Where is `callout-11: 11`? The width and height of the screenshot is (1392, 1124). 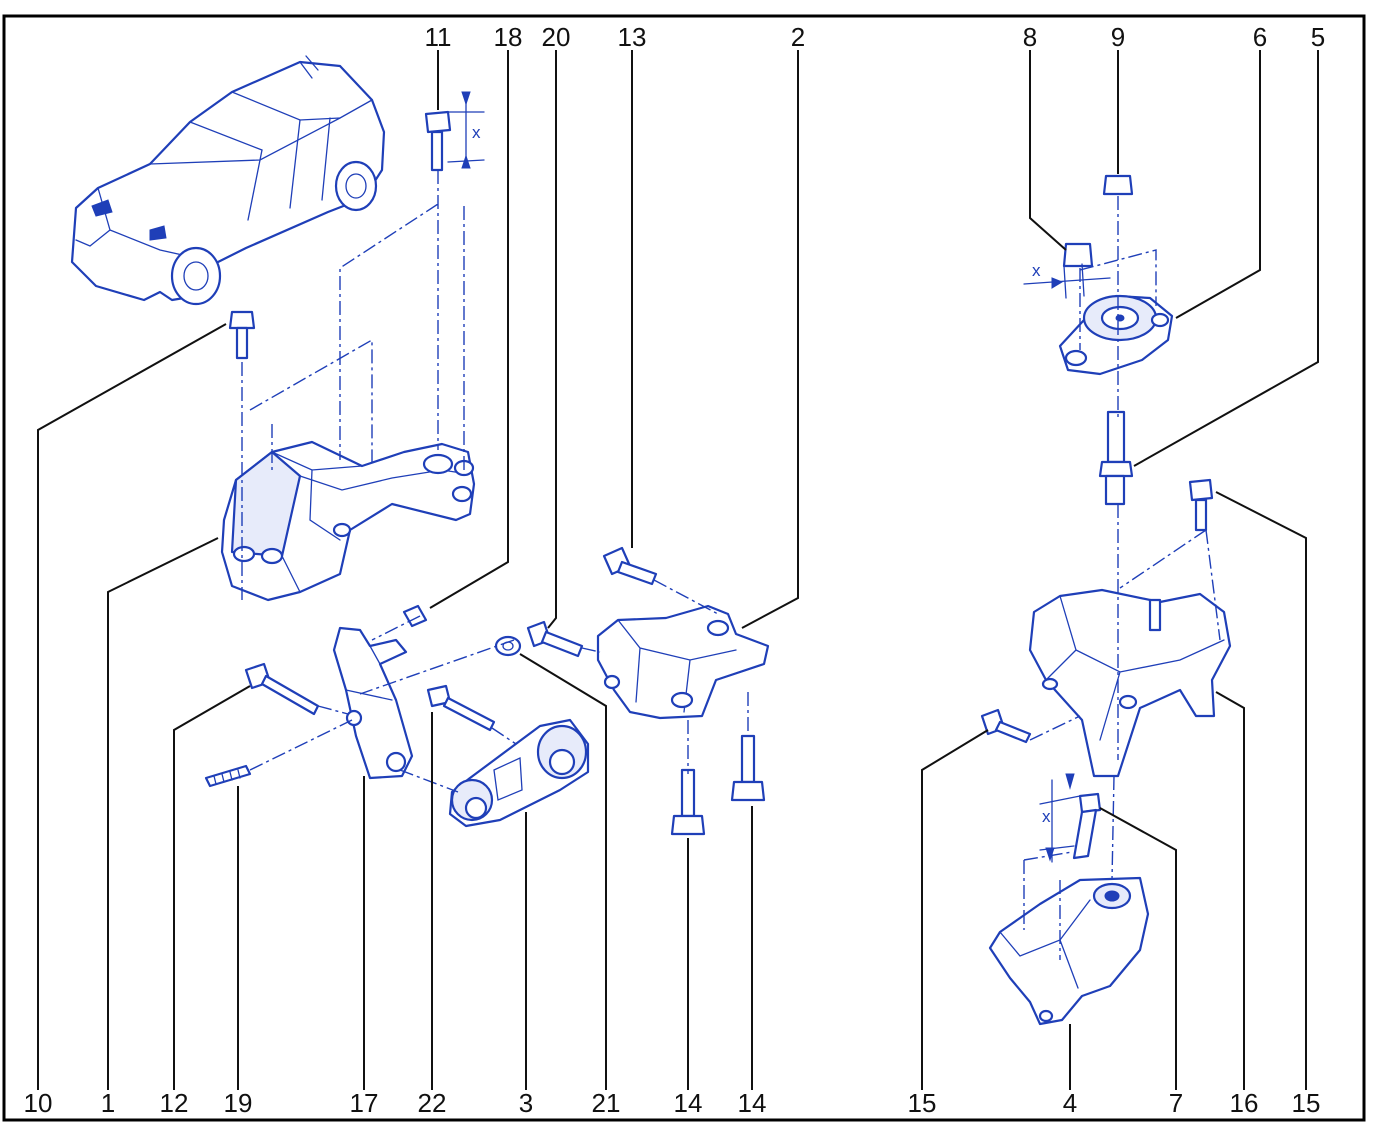
callout-11: 11 is located at coordinates (438, 37).